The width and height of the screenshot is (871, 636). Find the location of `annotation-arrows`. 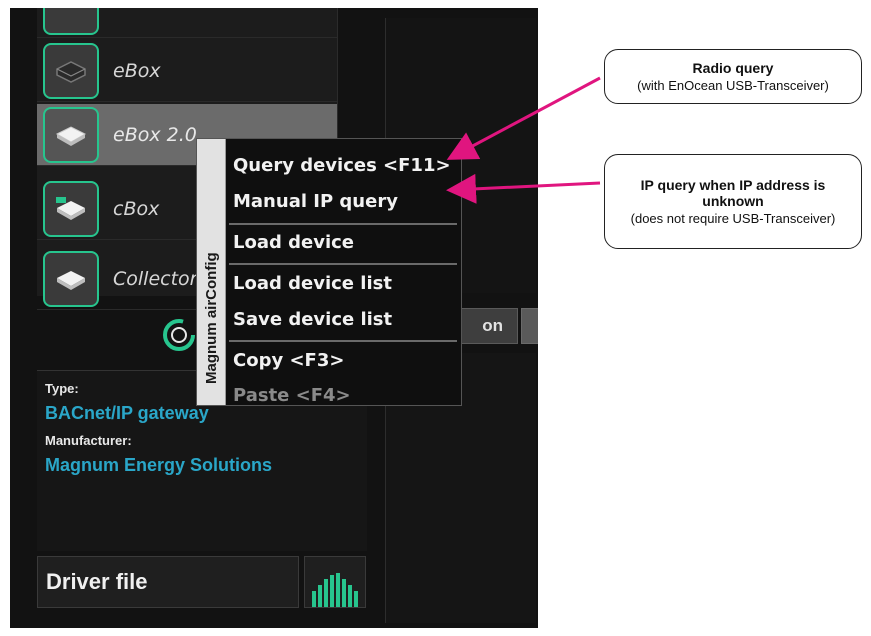

annotation-arrows is located at coordinates (523, 140).